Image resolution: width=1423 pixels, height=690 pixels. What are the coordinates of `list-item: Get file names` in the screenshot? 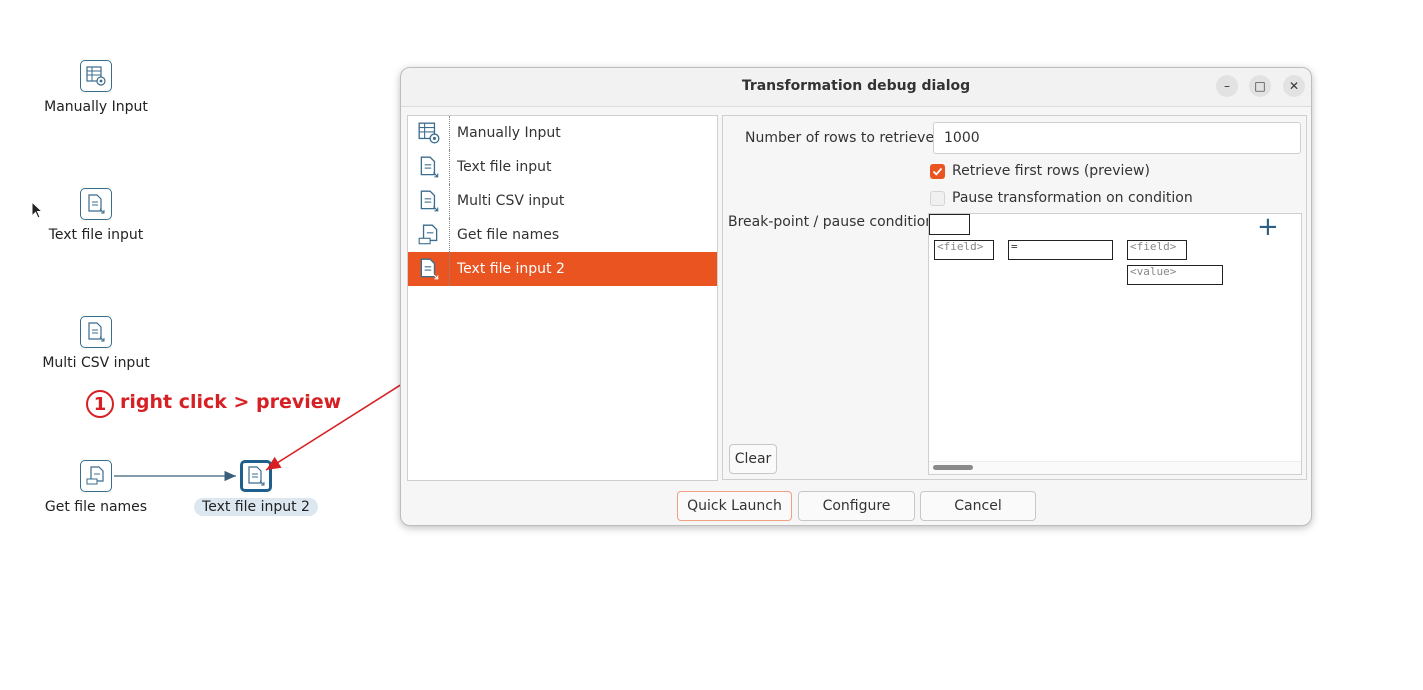 It's located at (562, 235).